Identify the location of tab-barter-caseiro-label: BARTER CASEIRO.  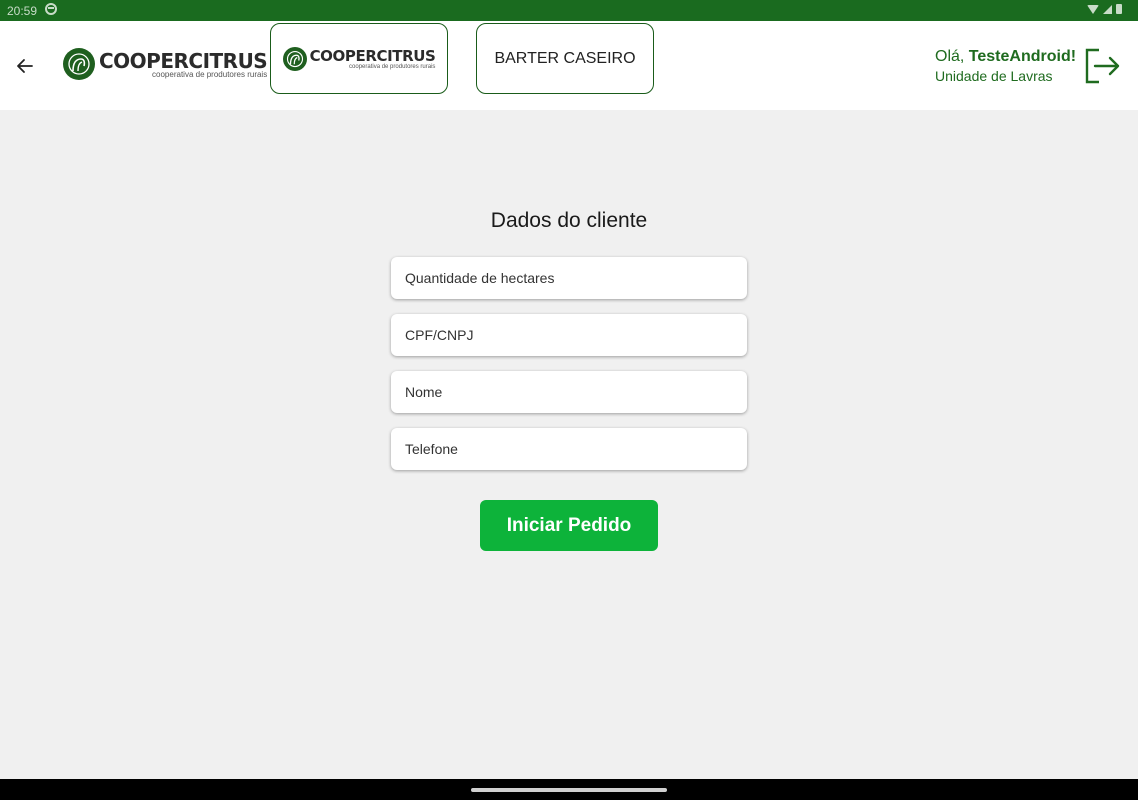
(565, 58).